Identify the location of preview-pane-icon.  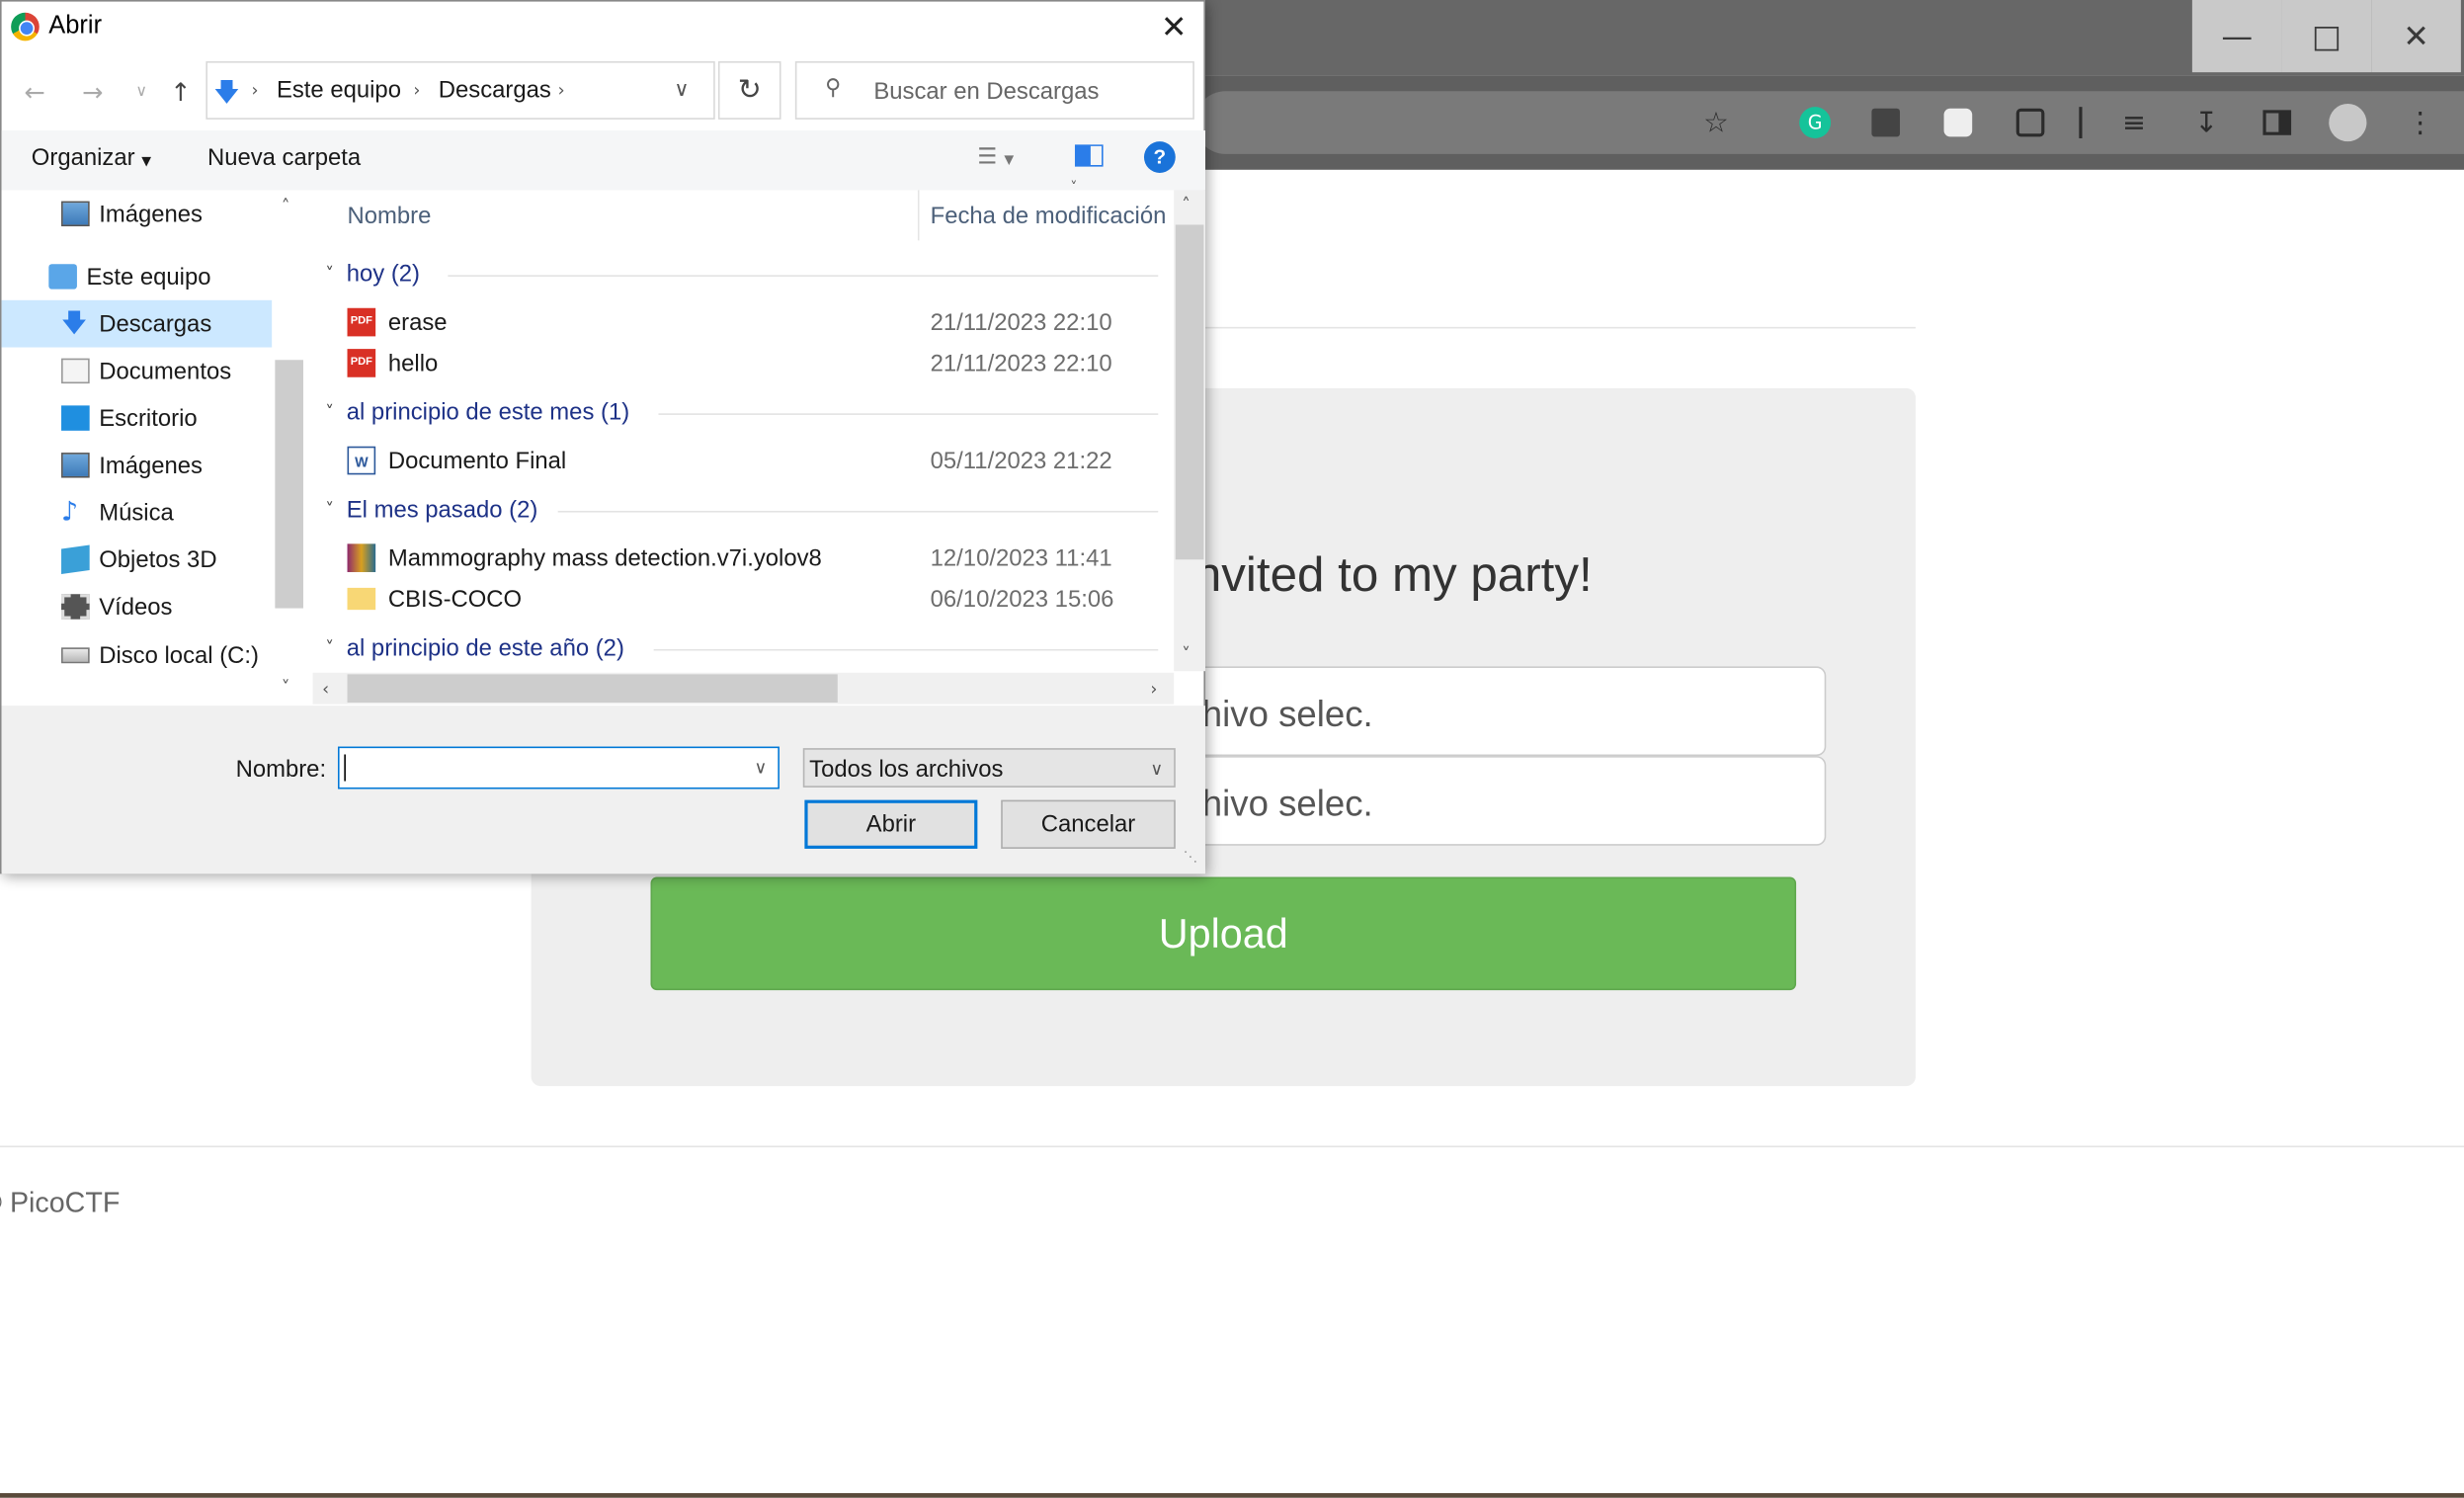
(1089, 155).